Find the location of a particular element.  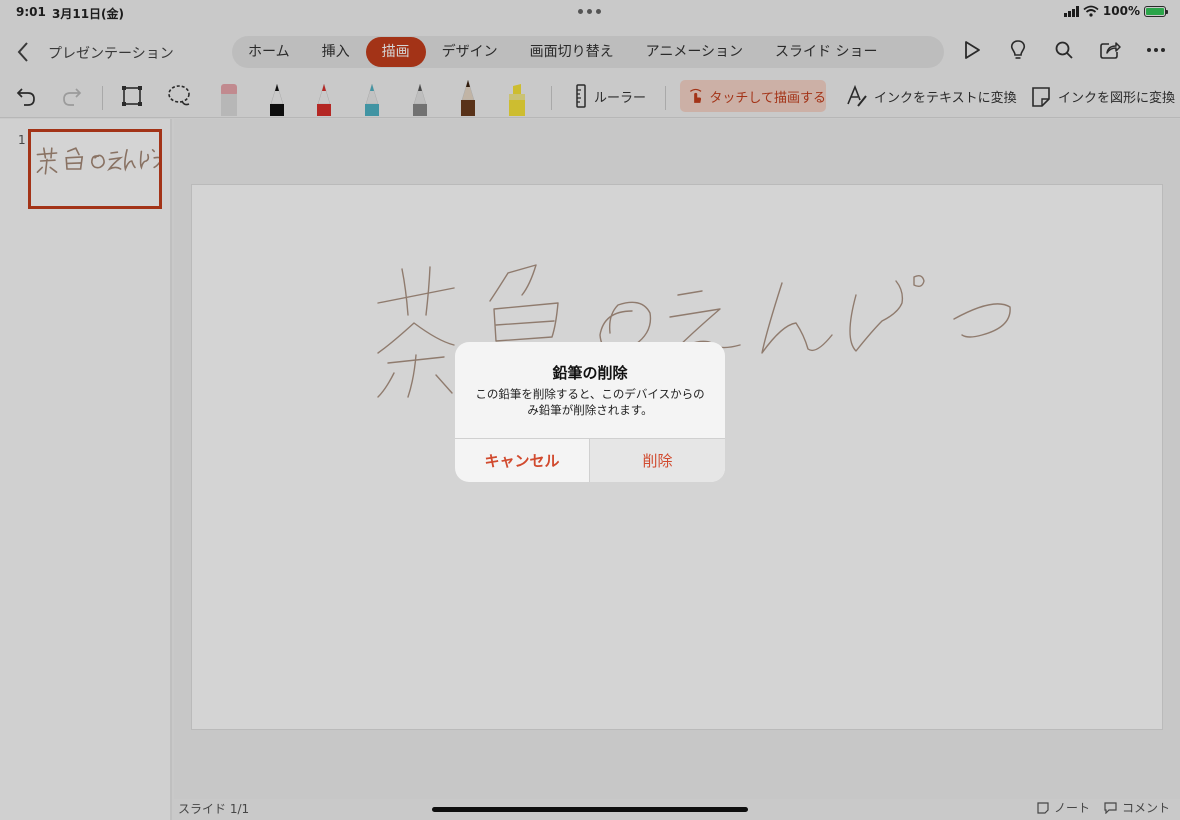

dialog-buttons: キャンセル 削除 is located at coordinates (590, 460).